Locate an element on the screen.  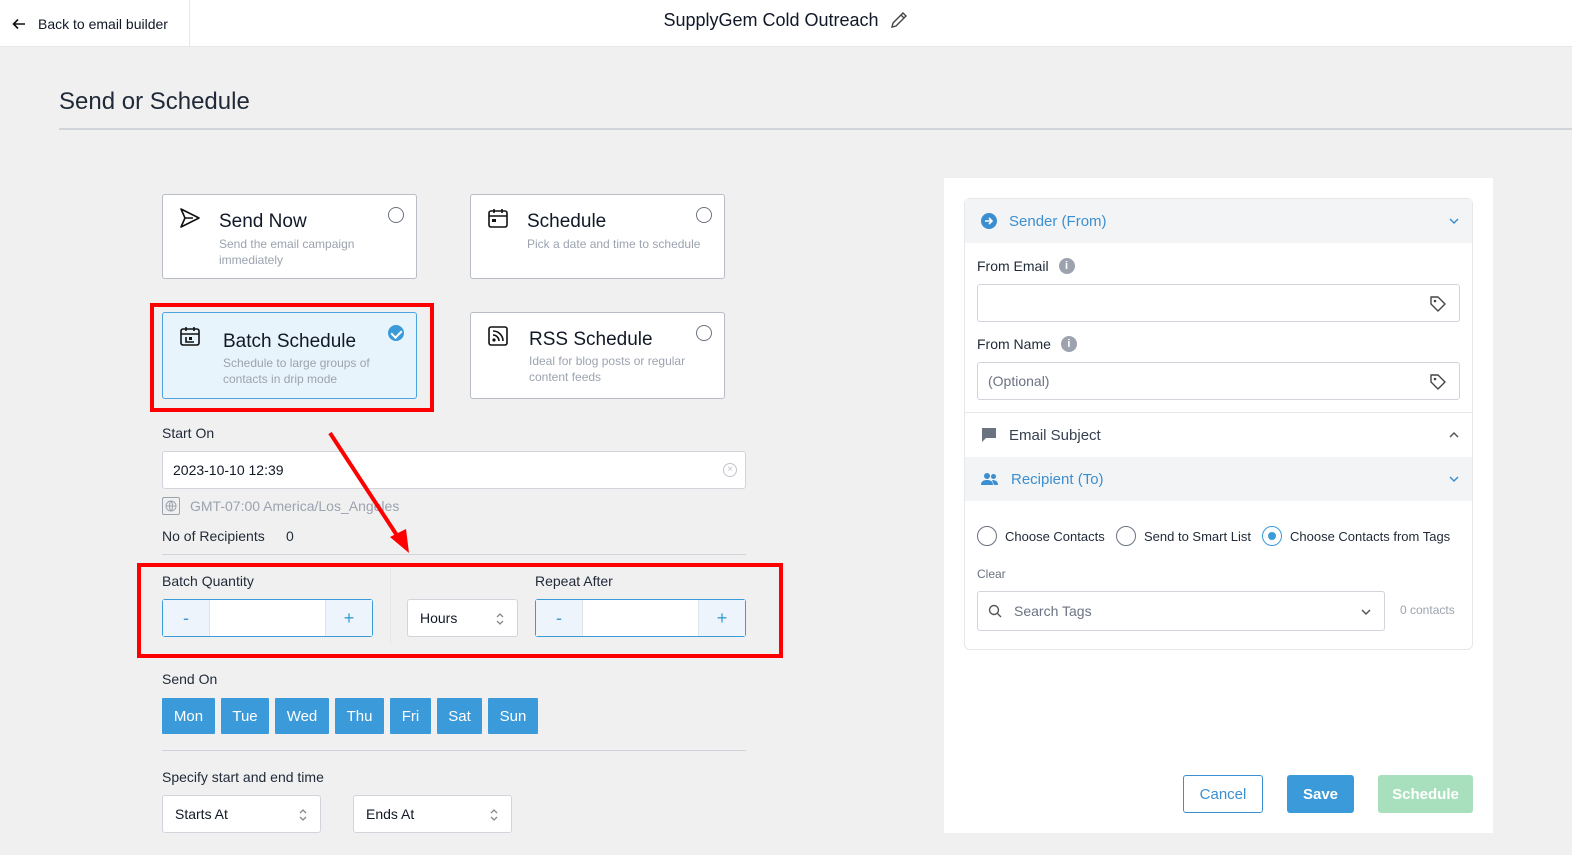
divider is located at coordinates (454, 750).